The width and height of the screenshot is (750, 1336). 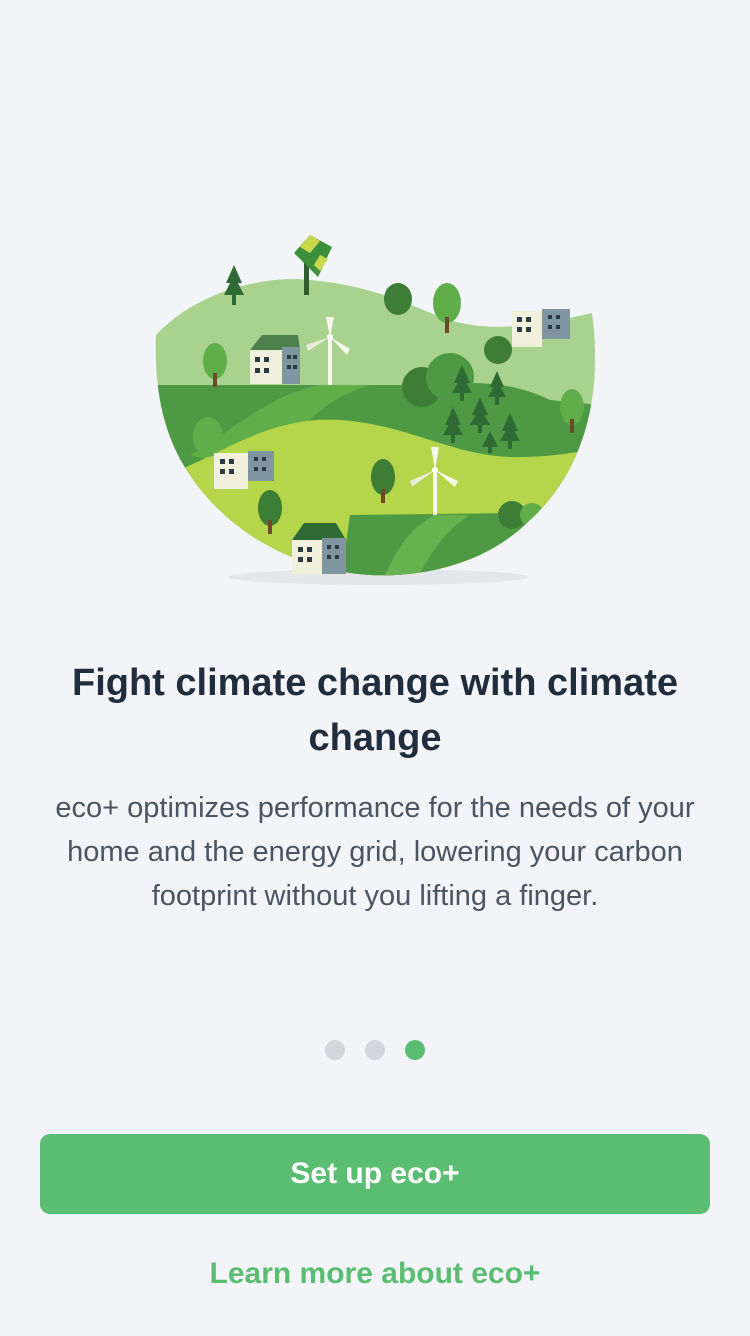 I want to click on page-indicator, so click(x=375, y=1050).